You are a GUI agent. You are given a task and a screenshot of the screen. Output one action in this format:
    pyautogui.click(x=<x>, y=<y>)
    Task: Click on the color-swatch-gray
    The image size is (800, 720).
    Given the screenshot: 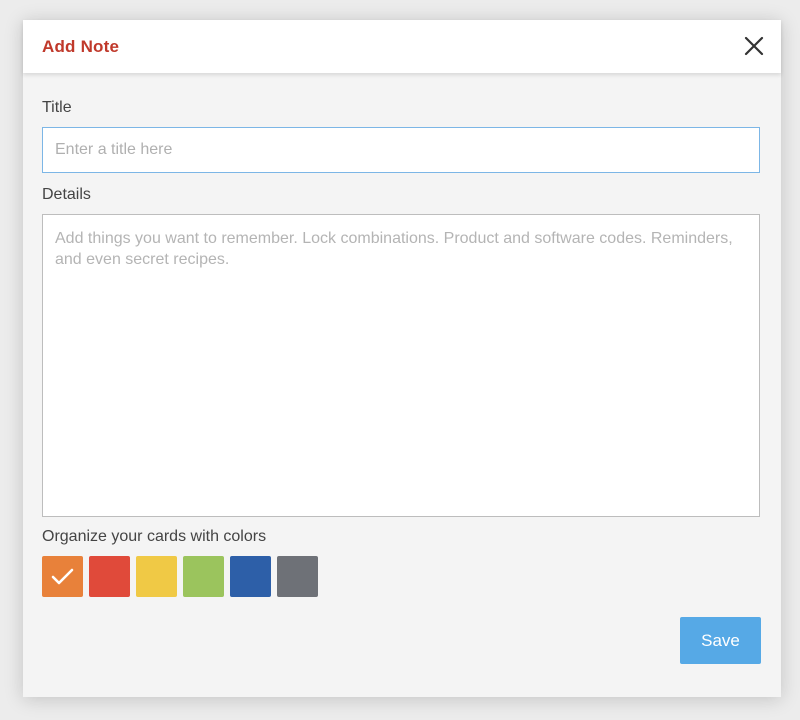 What is the action you would take?
    pyautogui.click(x=297, y=576)
    